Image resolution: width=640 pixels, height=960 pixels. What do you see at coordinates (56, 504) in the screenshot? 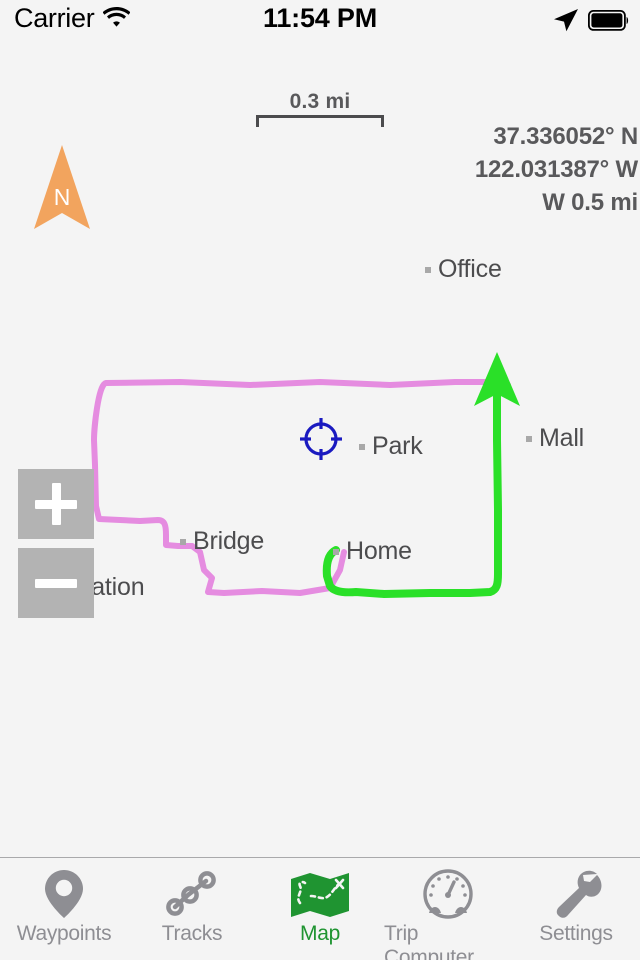
I see `zoom-in-button` at bounding box center [56, 504].